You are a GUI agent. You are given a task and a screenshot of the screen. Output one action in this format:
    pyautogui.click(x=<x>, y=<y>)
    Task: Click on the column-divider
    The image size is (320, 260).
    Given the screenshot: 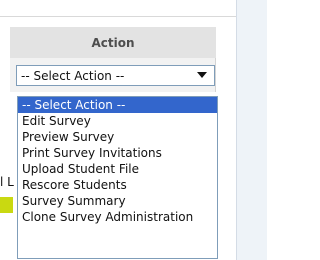 What is the action you would take?
    pyautogui.click(x=236, y=130)
    